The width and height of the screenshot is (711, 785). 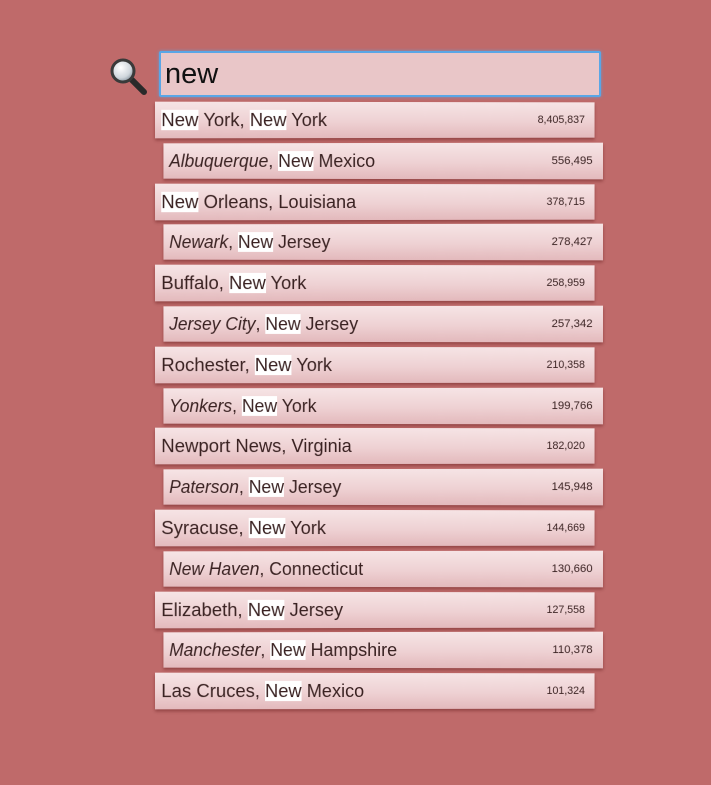 I want to click on city-name-part: Paterson, so click(x=204, y=486).